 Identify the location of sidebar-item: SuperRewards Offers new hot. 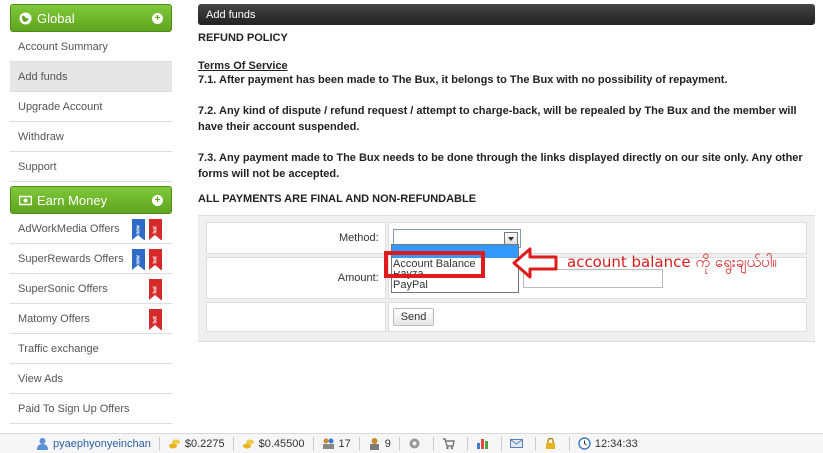
(91, 259).